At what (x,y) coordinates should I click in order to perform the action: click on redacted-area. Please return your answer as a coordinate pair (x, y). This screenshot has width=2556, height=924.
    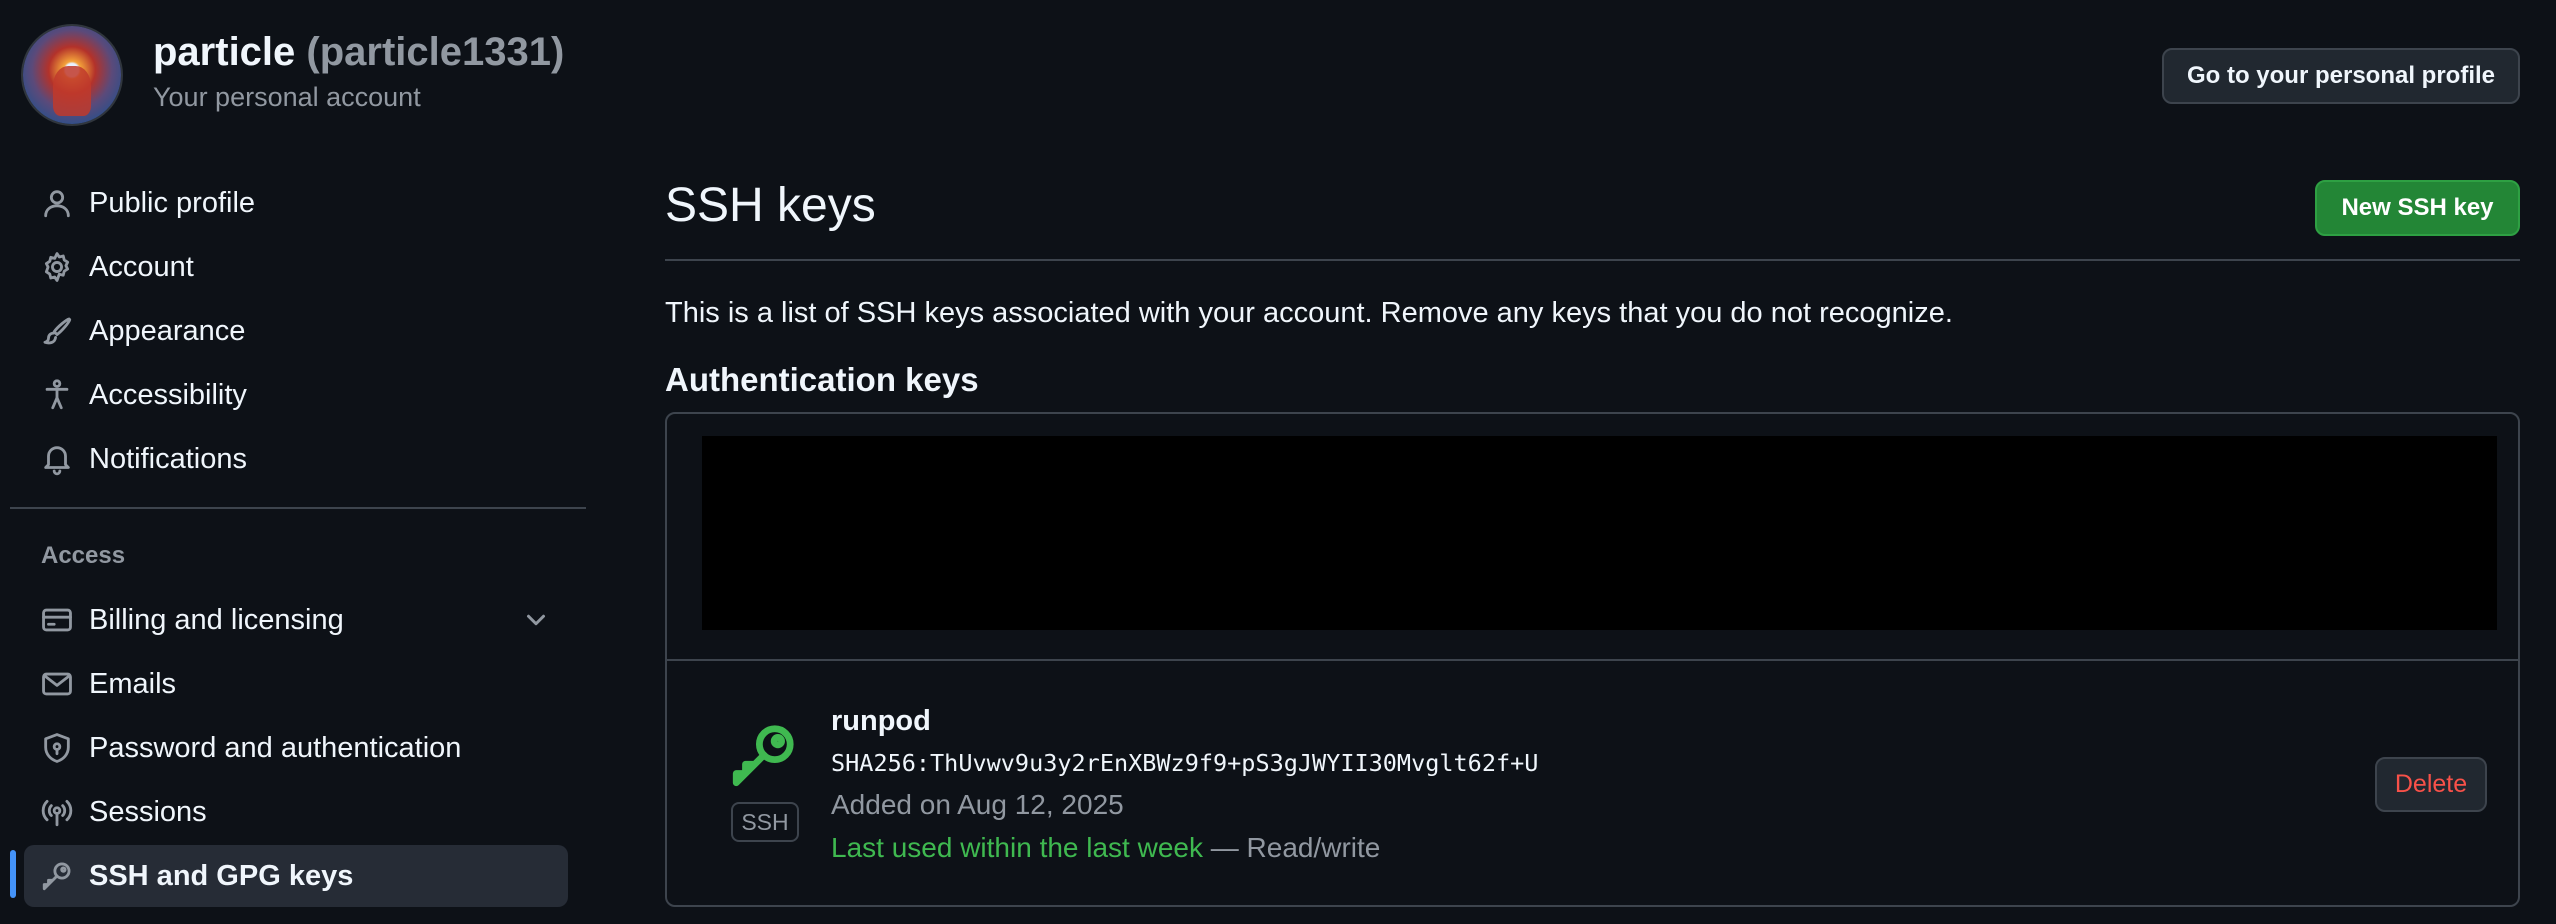
    Looking at the image, I should click on (1599, 533).